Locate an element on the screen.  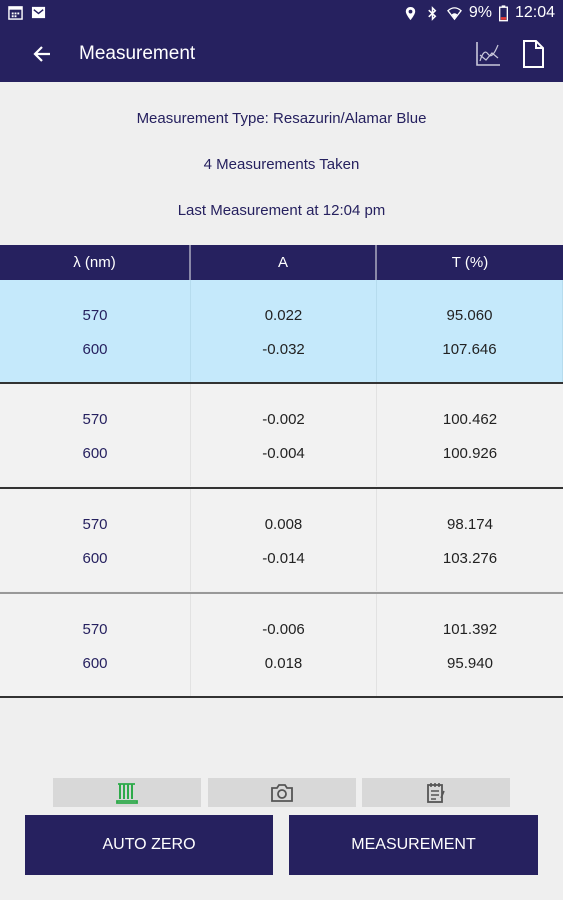
status-bar: 9% 12:04 is located at coordinates (281, 13).